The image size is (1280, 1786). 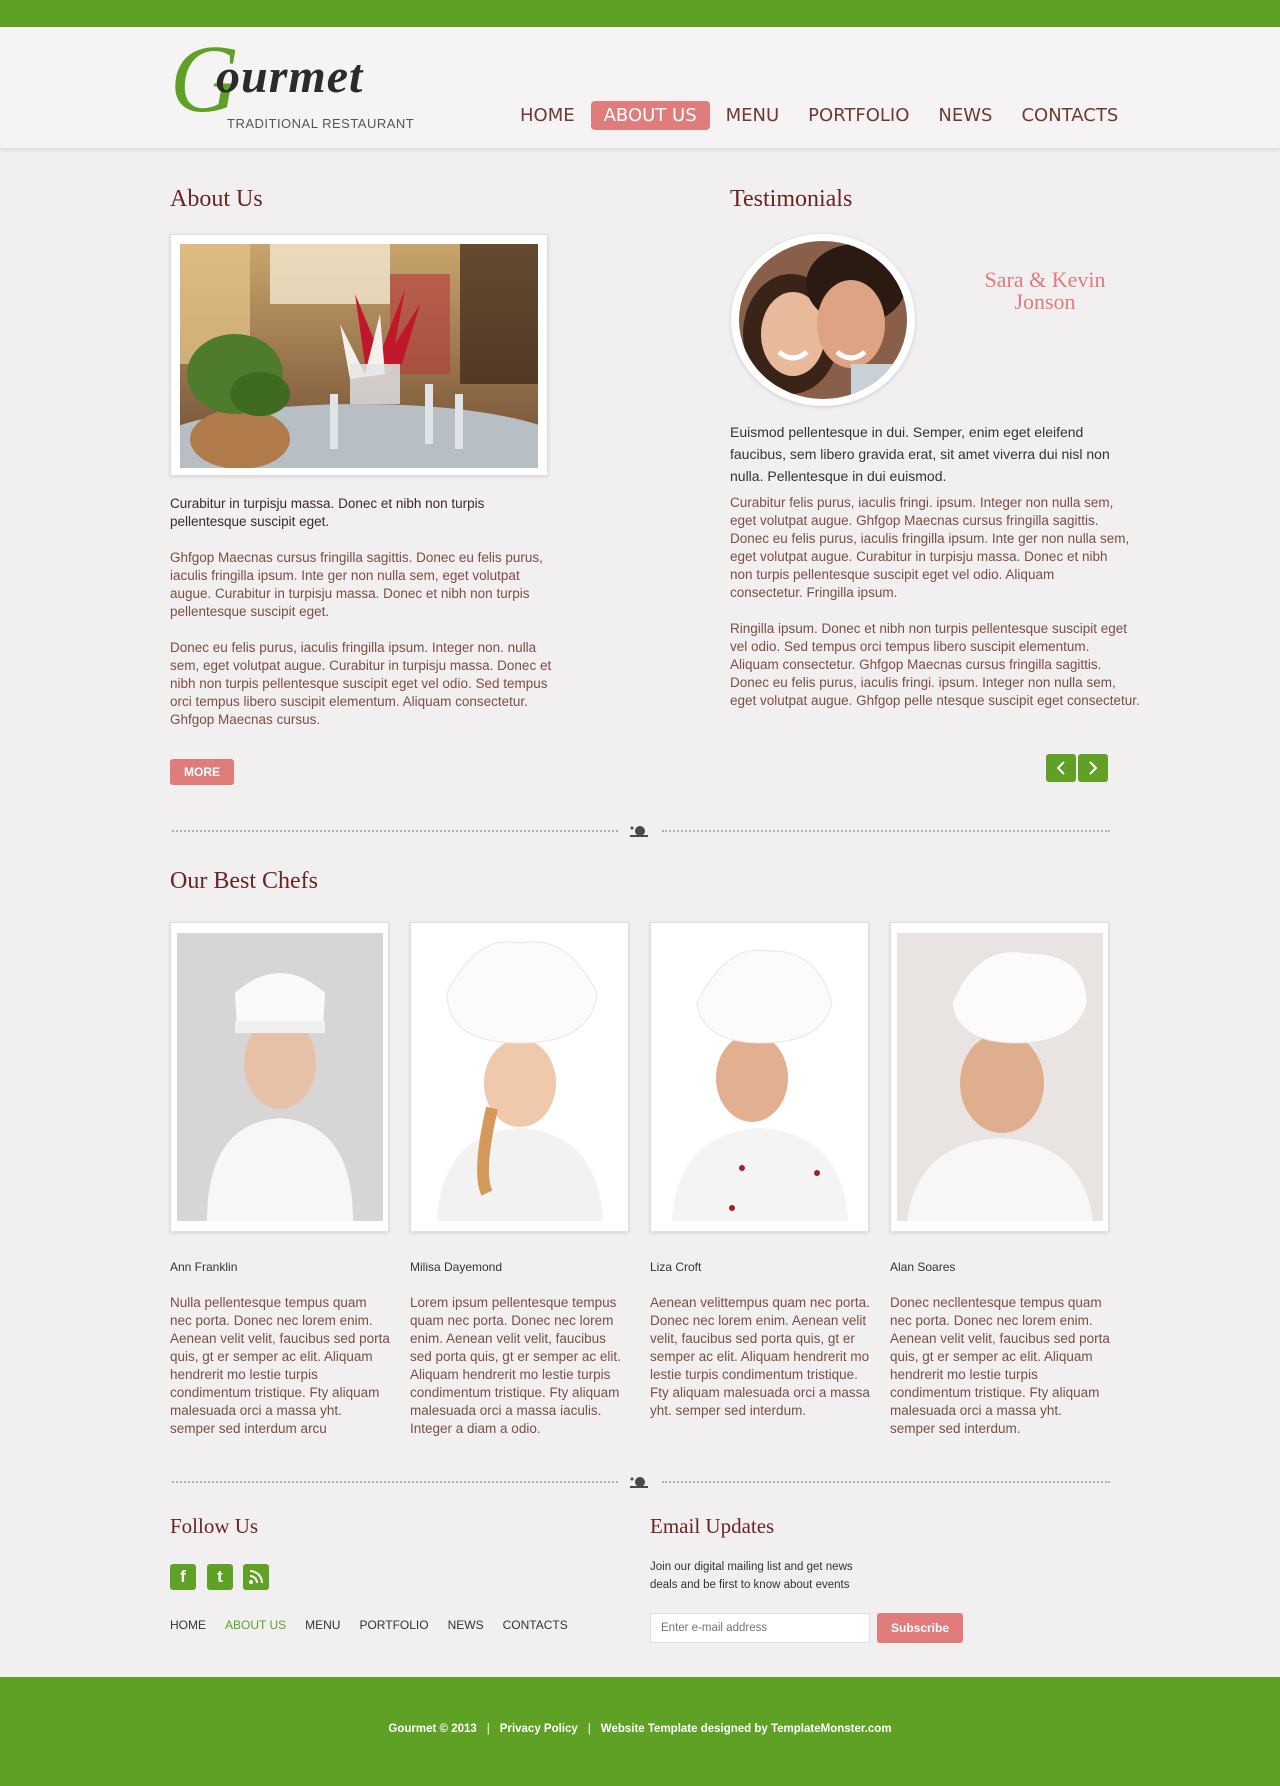 What do you see at coordinates (539, 1729) in the screenshot?
I see `privacy-link: Privacy Policy` at bounding box center [539, 1729].